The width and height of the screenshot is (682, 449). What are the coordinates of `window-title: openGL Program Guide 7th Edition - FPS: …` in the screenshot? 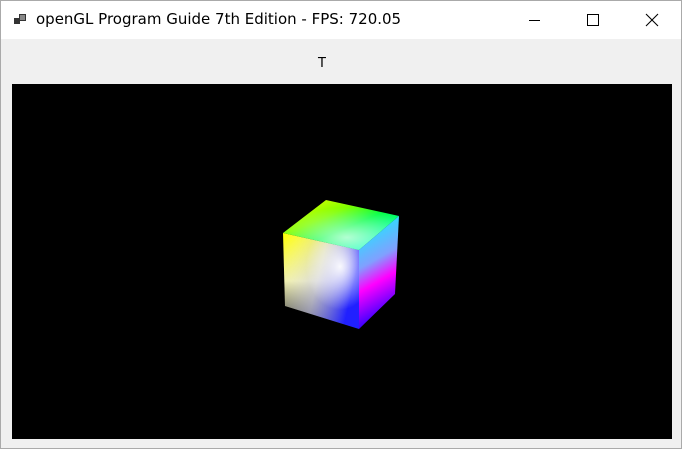 It's located at (219, 19).